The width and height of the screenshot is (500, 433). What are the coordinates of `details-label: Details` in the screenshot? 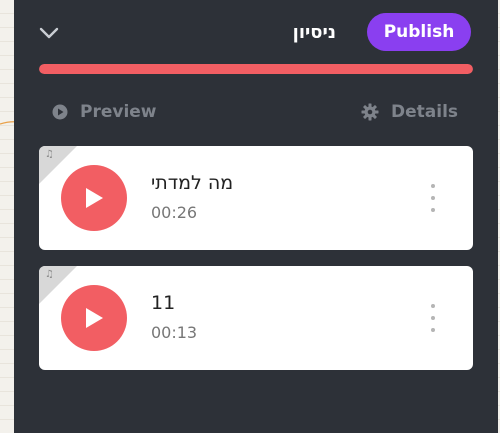 It's located at (425, 112).